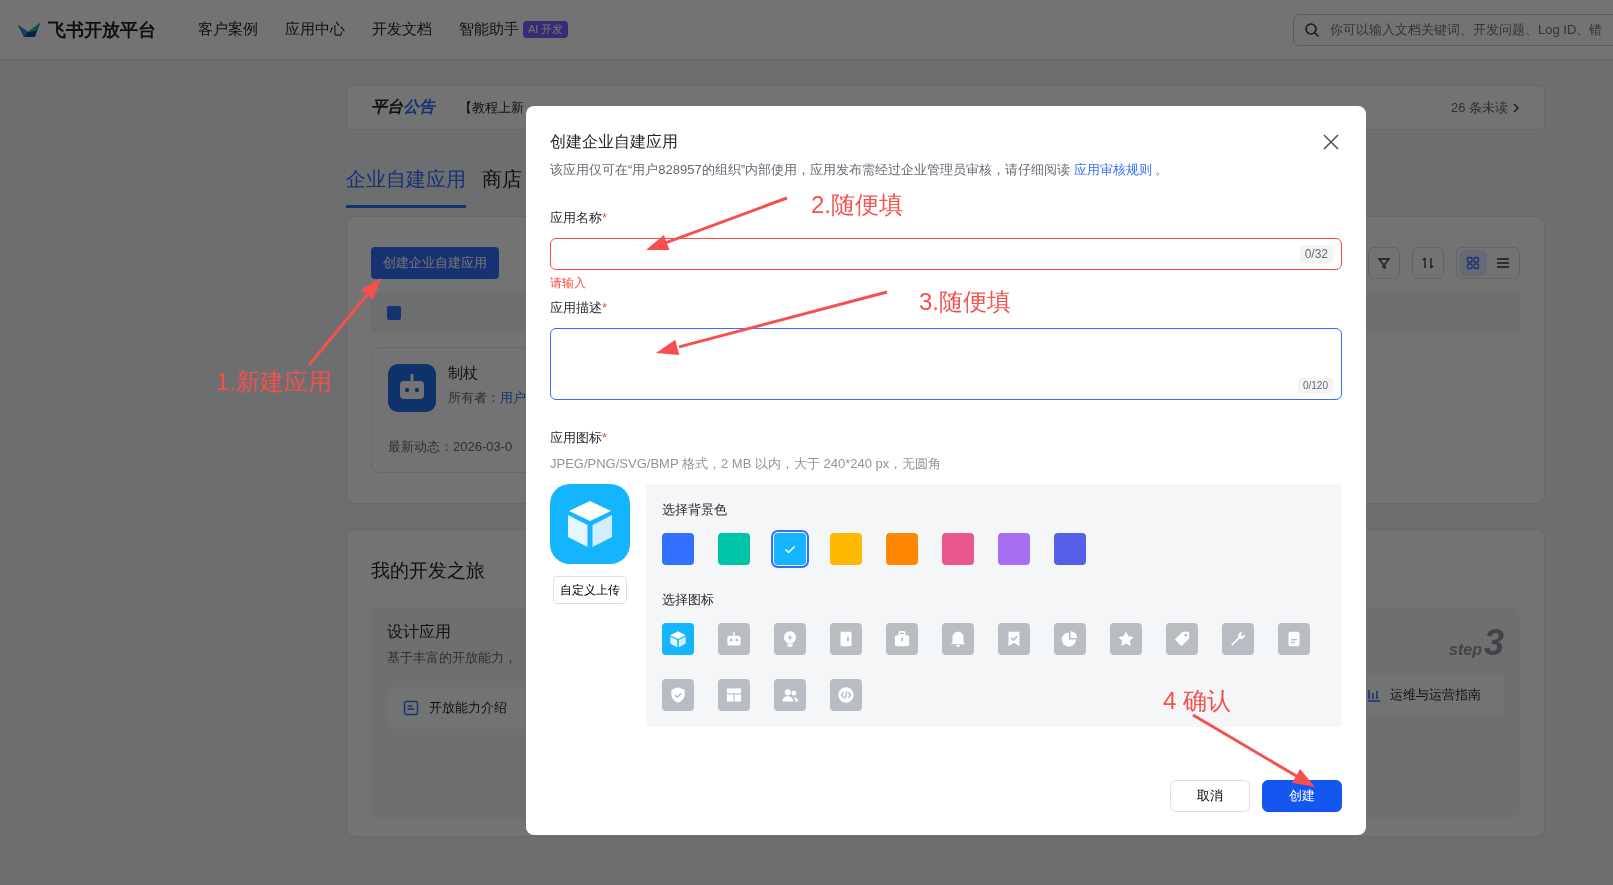  What do you see at coordinates (688, 600) in the screenshot?
I see `picker-title: 选择图标` at bounding box center [688, 600].